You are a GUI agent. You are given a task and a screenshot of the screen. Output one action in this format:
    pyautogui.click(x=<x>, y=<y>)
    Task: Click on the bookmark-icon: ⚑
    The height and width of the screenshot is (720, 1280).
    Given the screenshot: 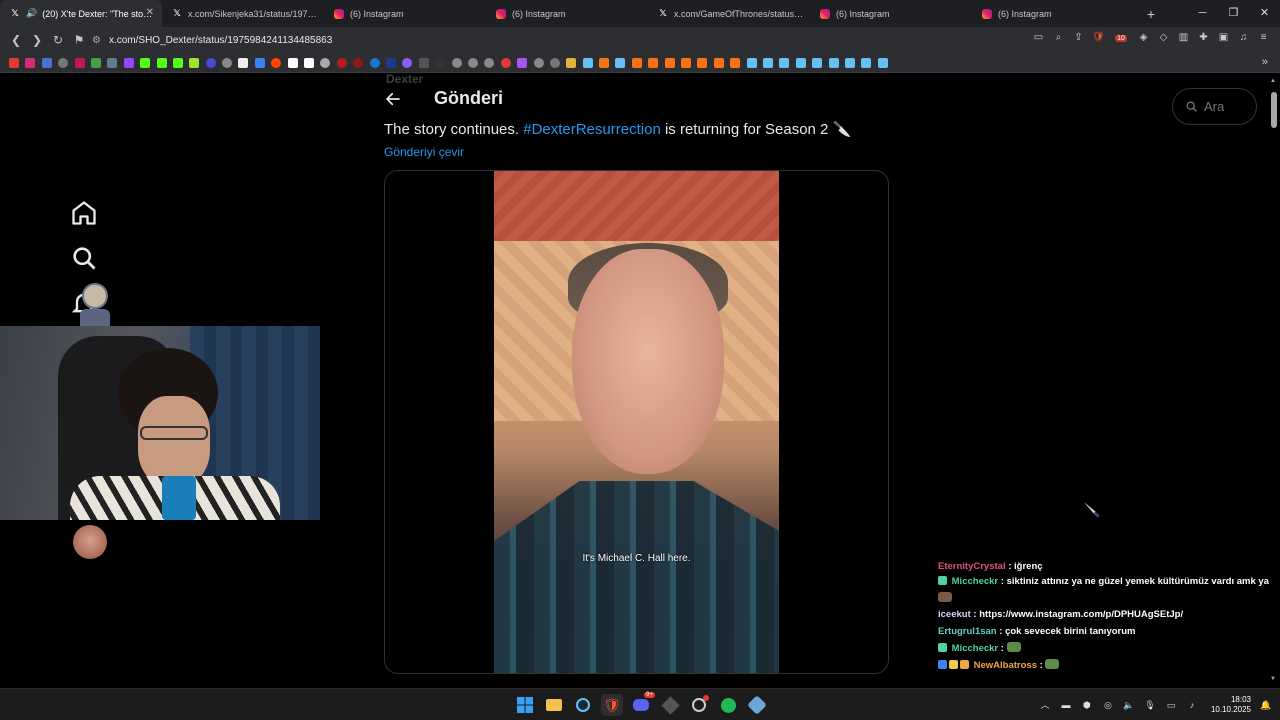 What is the action you would take?
    pyautogui.click(x=79, y=40)
    